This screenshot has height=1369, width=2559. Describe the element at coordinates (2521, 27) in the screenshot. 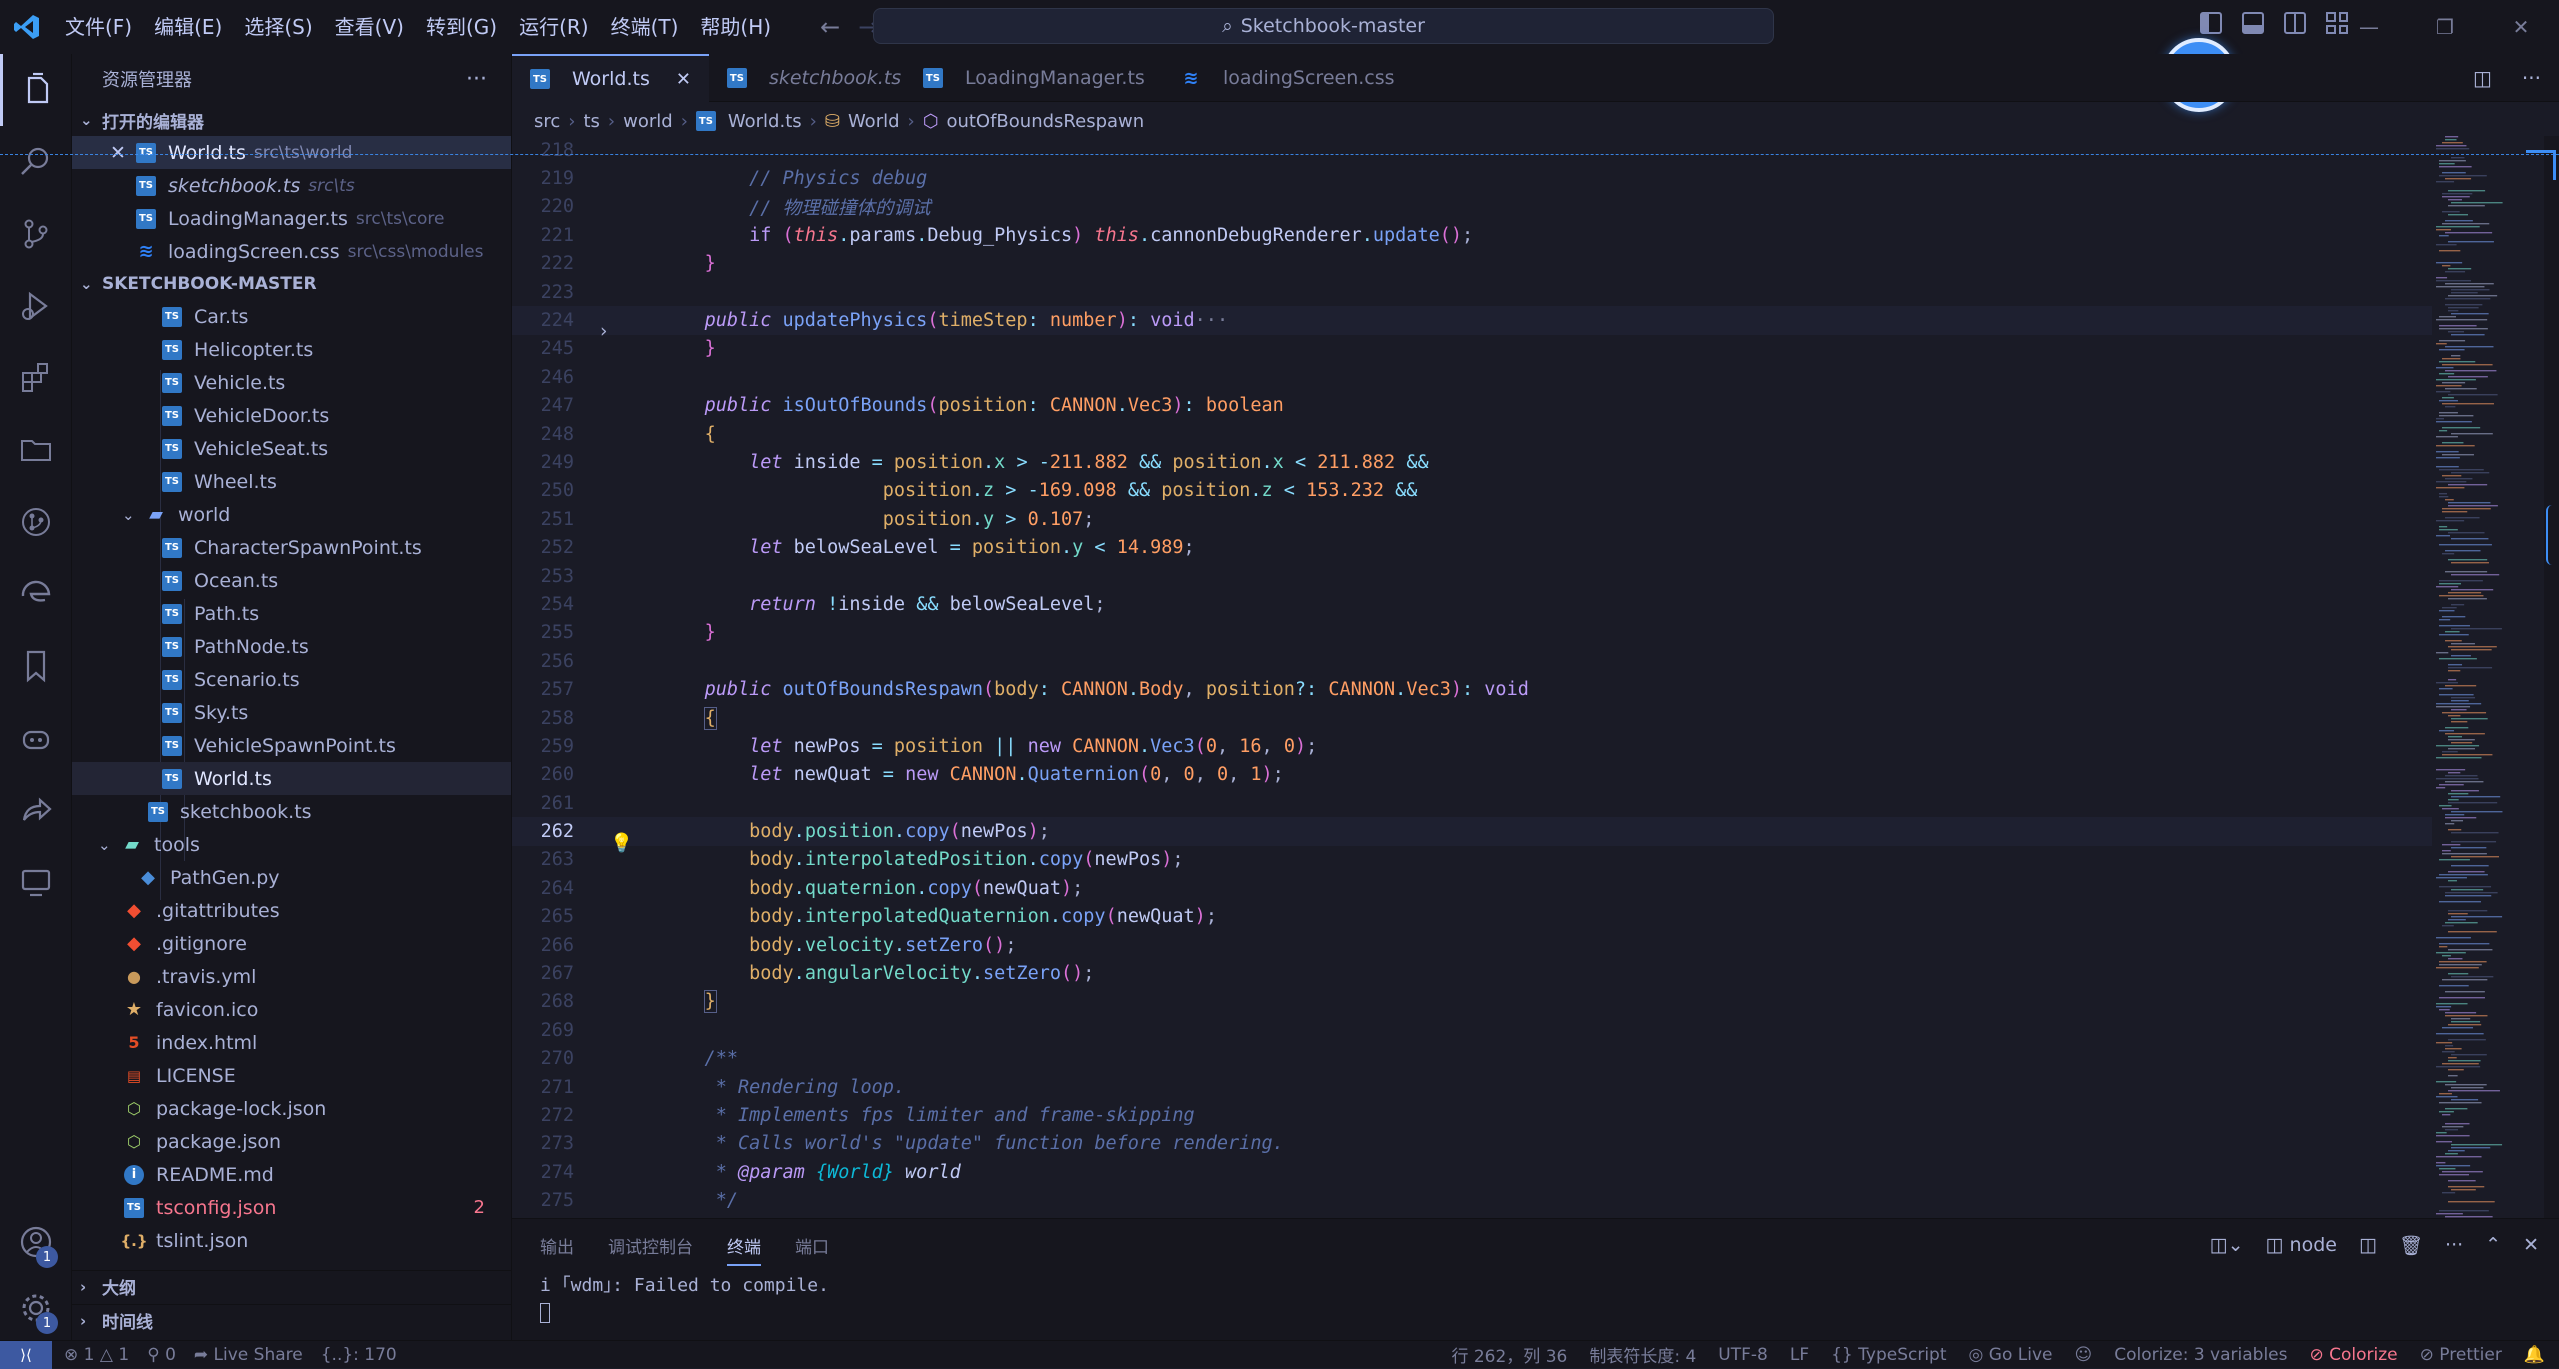

I see `close-window-icon: ✕` at that location.